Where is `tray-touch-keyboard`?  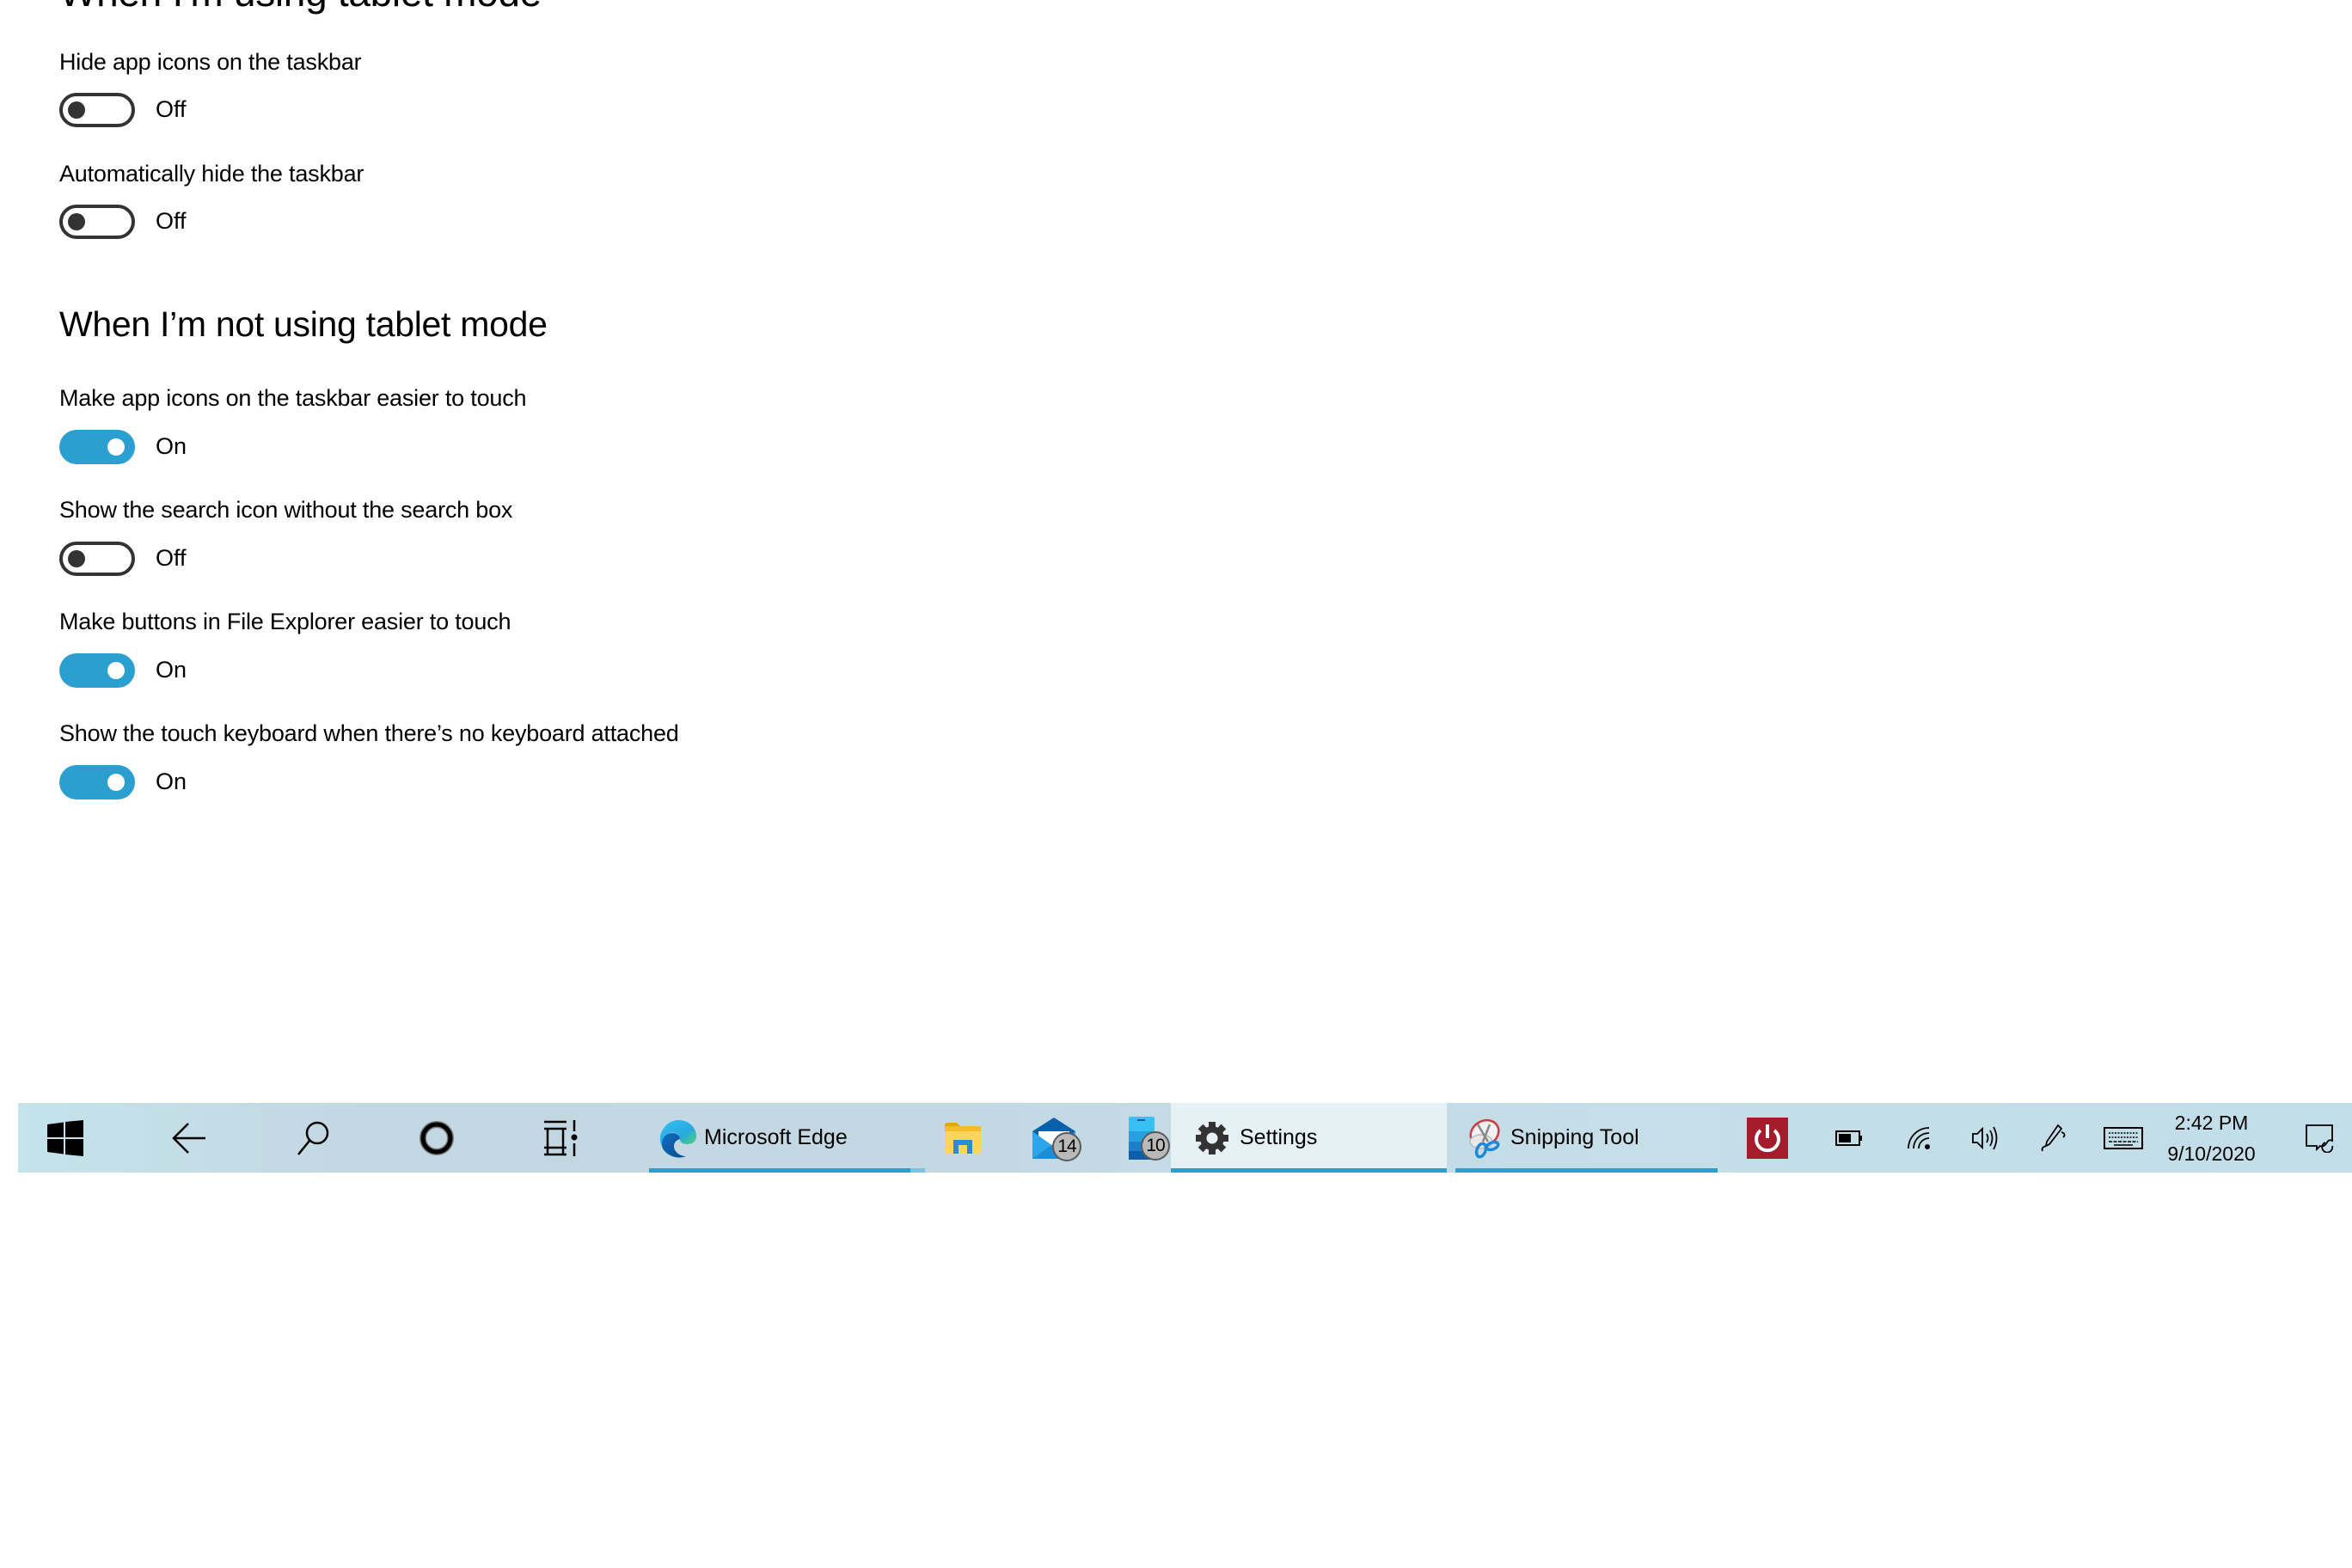
tray-touch-keyboard is located at coordinates (2123, 1138).